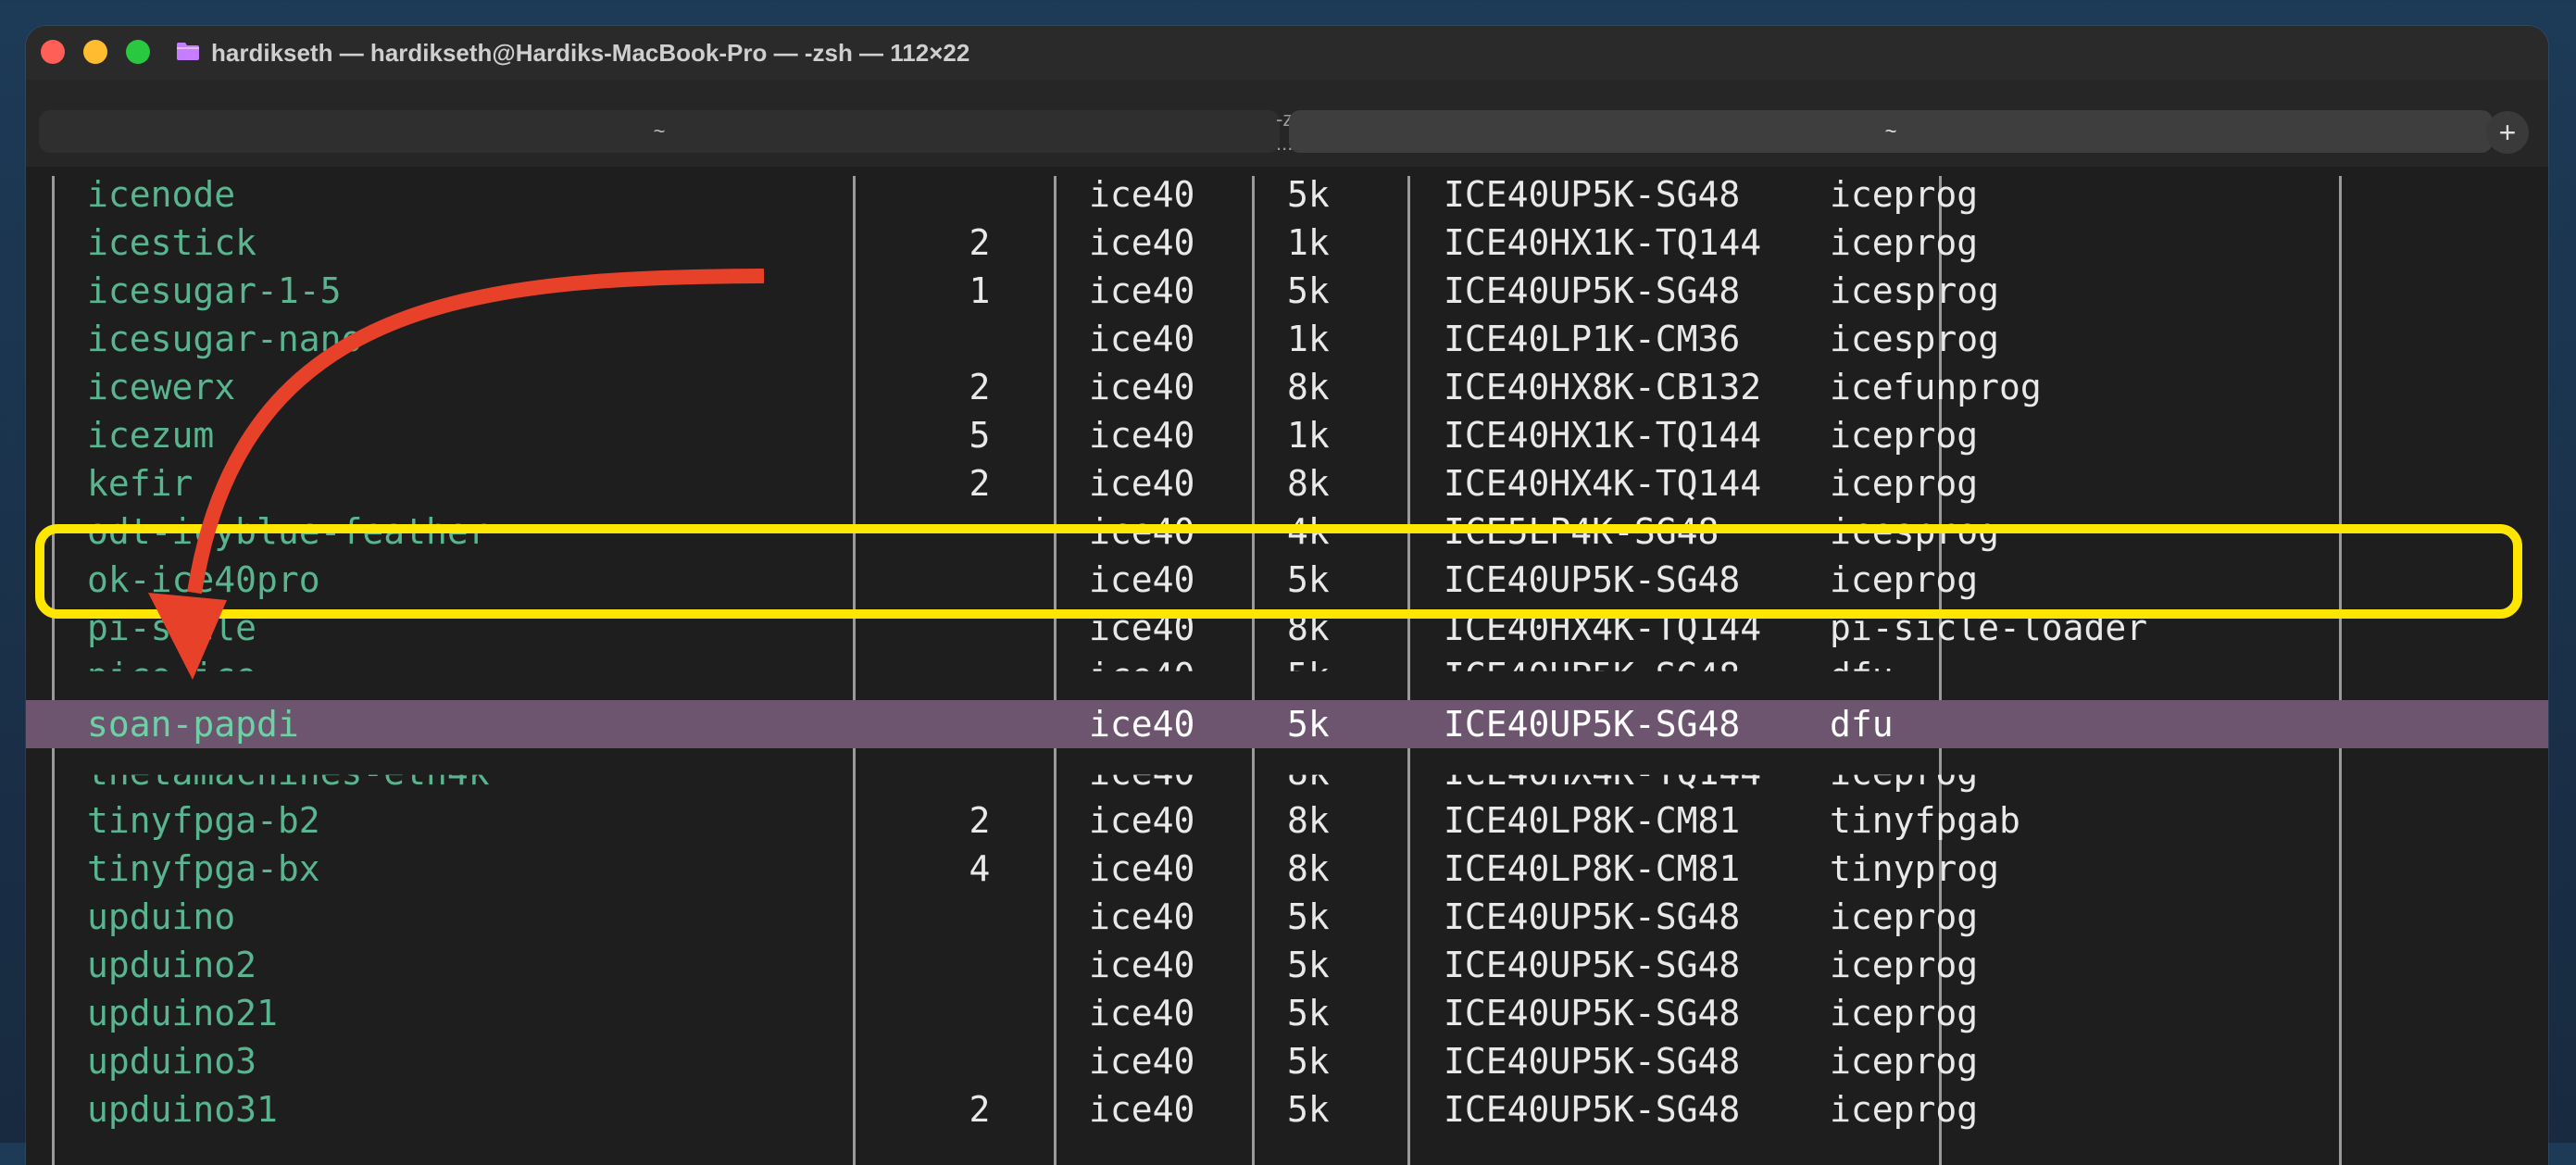 The width and height of the screenshot is (2576, 1165). I want to click on board-name: pico-ice, so click(172, 676).